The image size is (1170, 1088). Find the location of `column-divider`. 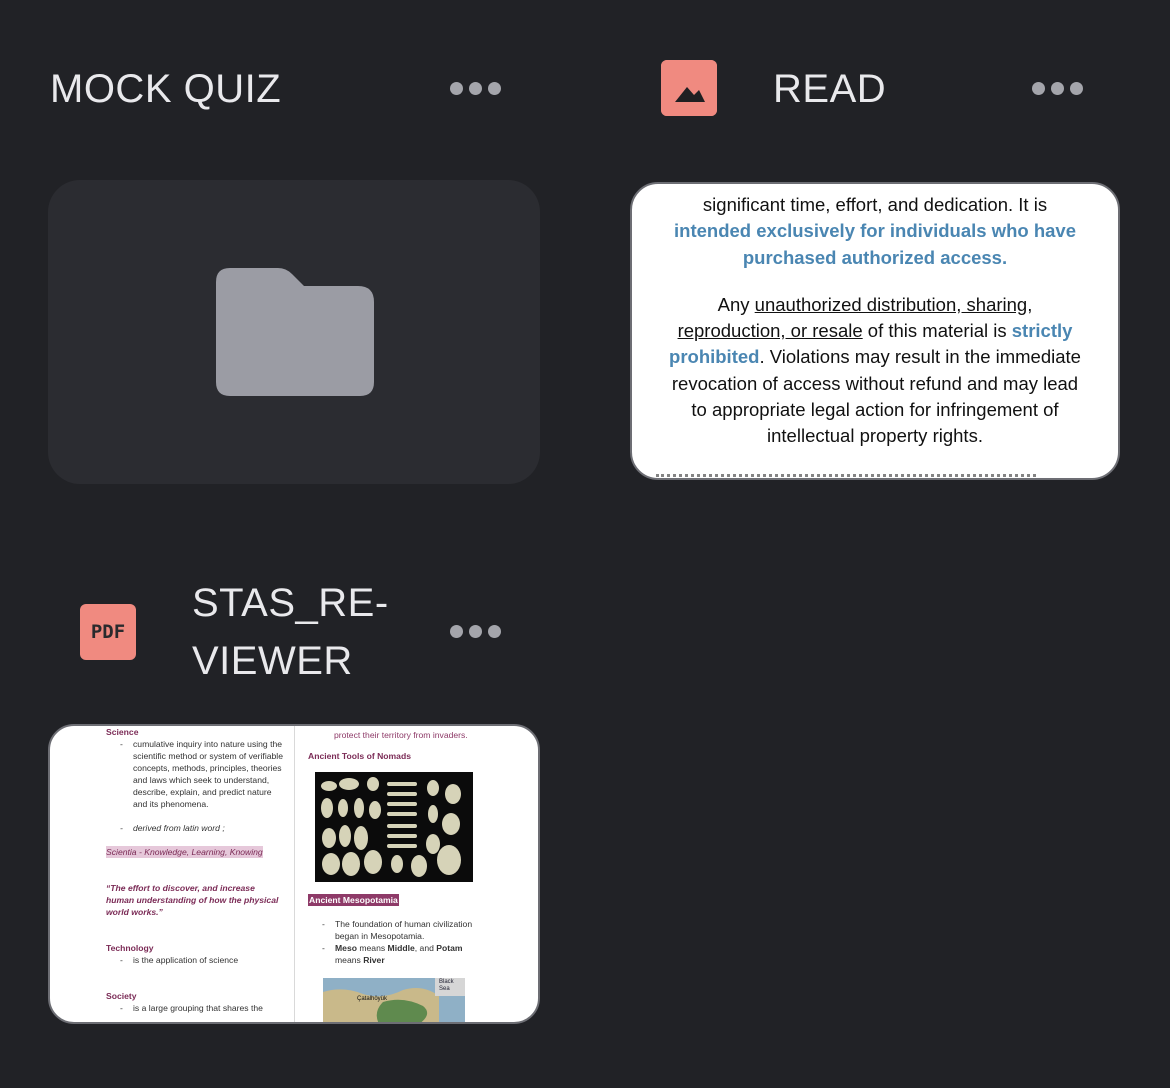

column-divider is located at coordinates (294, 874).